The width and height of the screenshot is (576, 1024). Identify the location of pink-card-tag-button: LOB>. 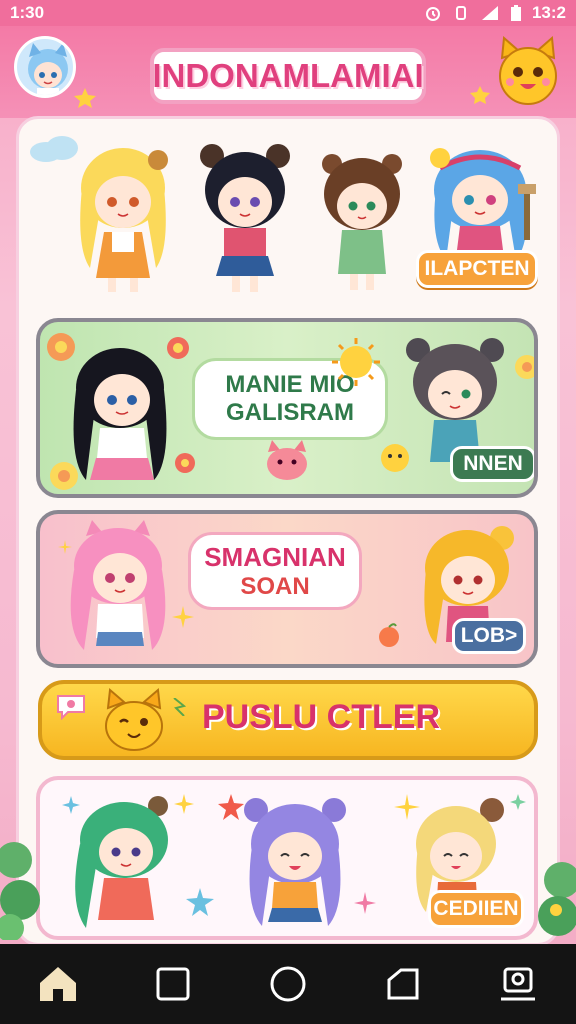
(489, 636).